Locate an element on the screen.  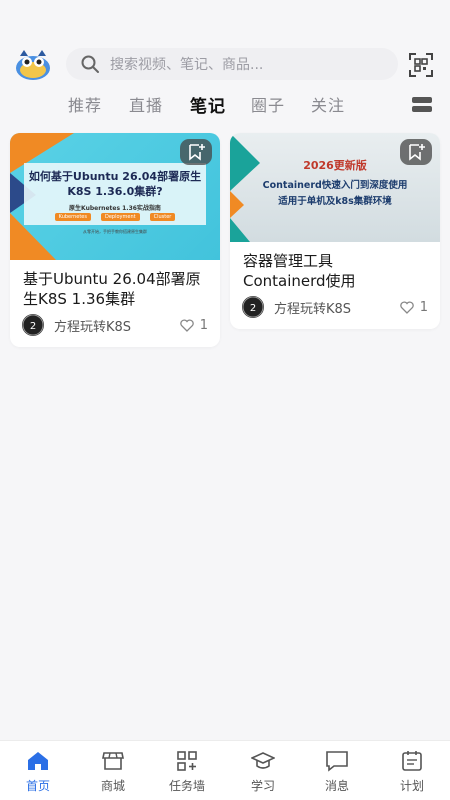
search-icon is located at coordinates (90, 64).